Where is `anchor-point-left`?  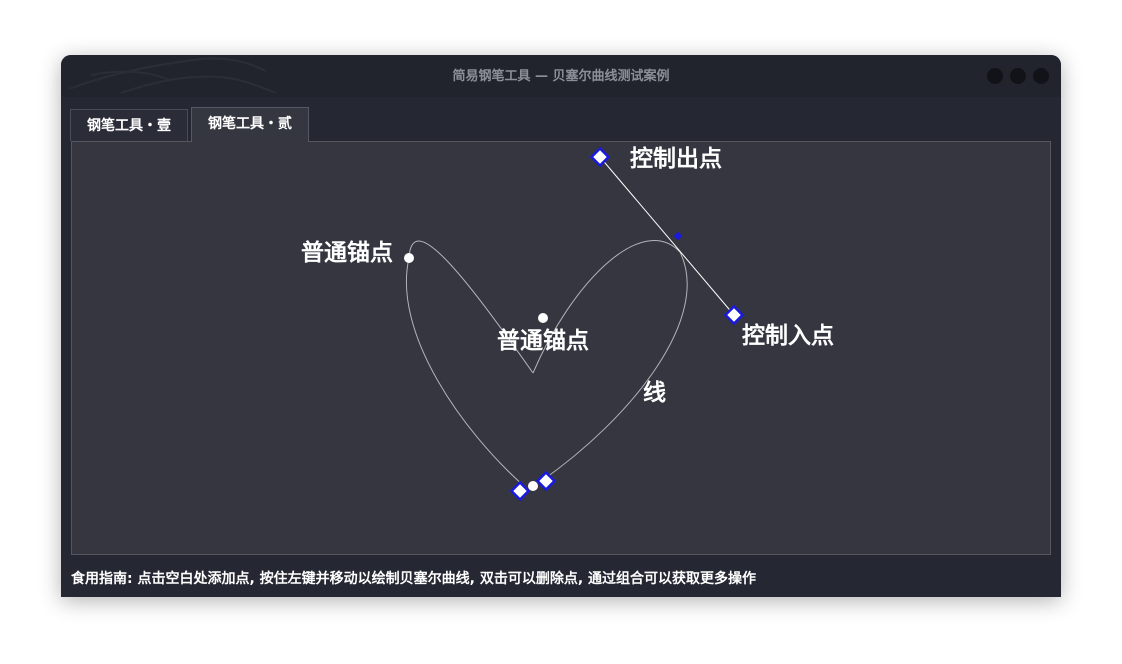
anchor-point-left is located at coordinates (409, 258).